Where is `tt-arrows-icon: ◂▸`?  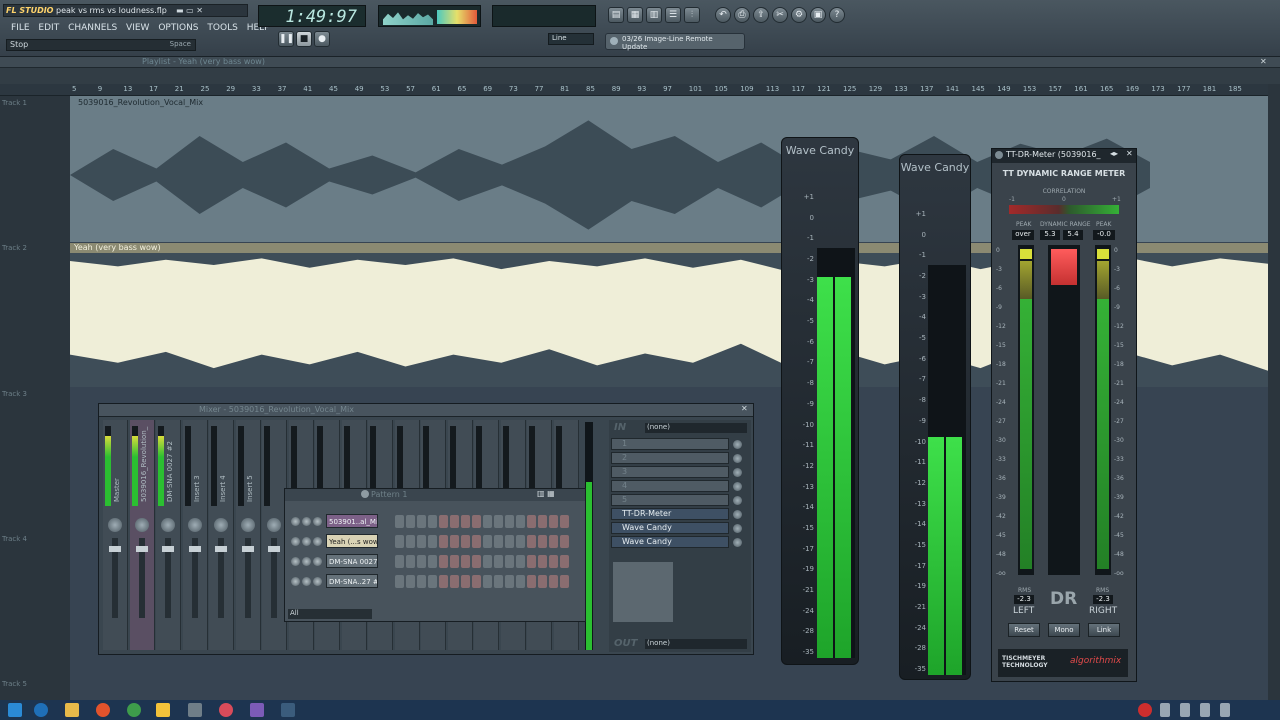 tt-arrows-icon: ◂▸ is located at coordinates (1114, 153).